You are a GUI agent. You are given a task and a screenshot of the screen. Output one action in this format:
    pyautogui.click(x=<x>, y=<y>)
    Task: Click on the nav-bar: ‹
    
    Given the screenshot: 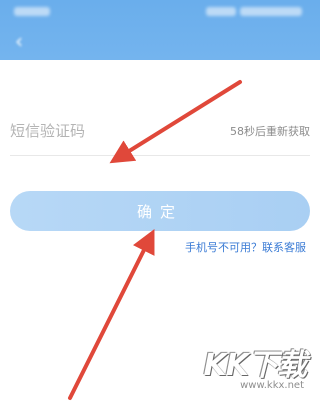 What is the action you would take?
    pyautogui.click(x=160, y=43)
    